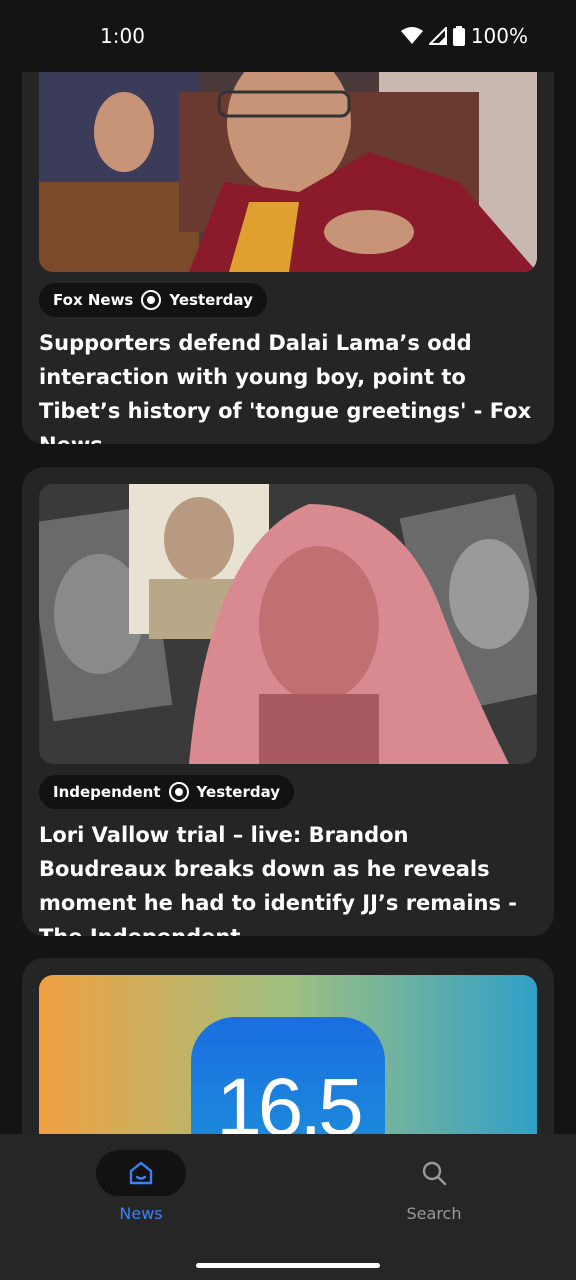 Image resolution: width=576 pixels, height=1280 pixels. Describe the element at coordinates (93, 300) in the screenshot. I see `article-source: Fox News` at that location.